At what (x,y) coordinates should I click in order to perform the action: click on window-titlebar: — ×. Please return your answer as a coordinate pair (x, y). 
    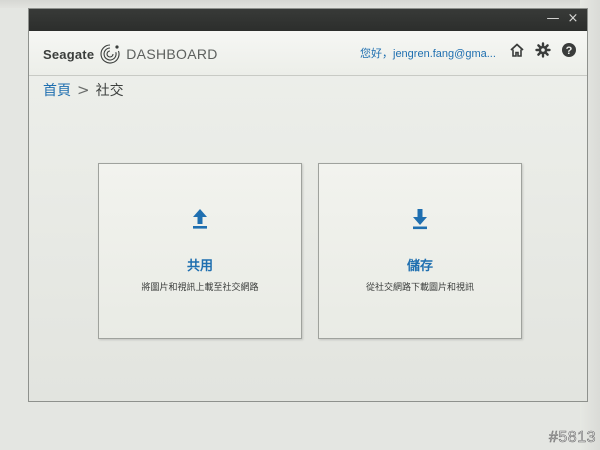
    Looking at the image, I should click on (308, 20).